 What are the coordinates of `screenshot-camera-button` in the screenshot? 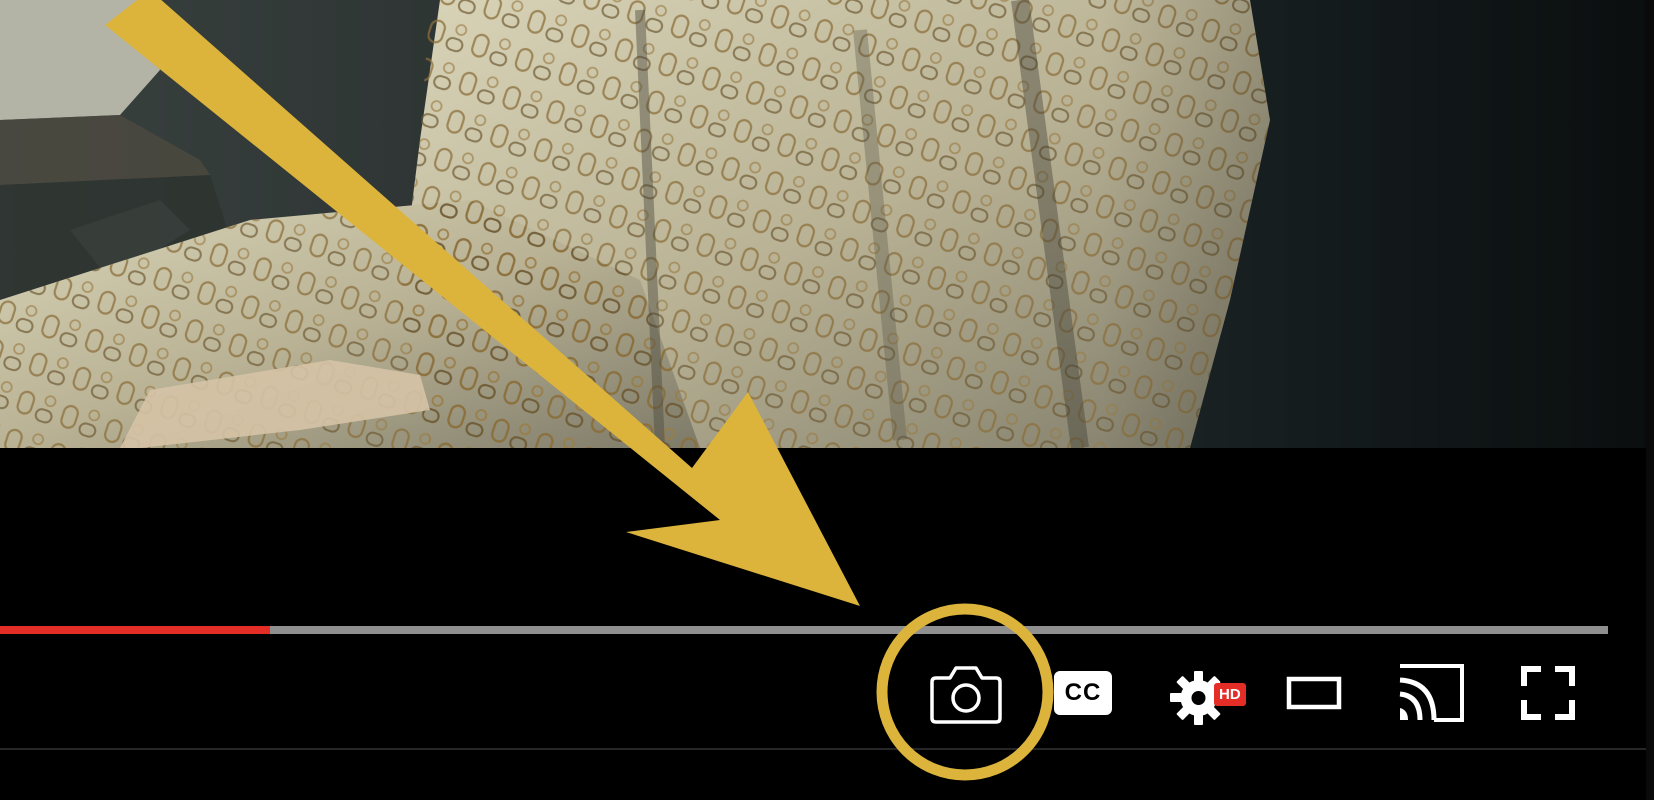 It's located at (966, 693).